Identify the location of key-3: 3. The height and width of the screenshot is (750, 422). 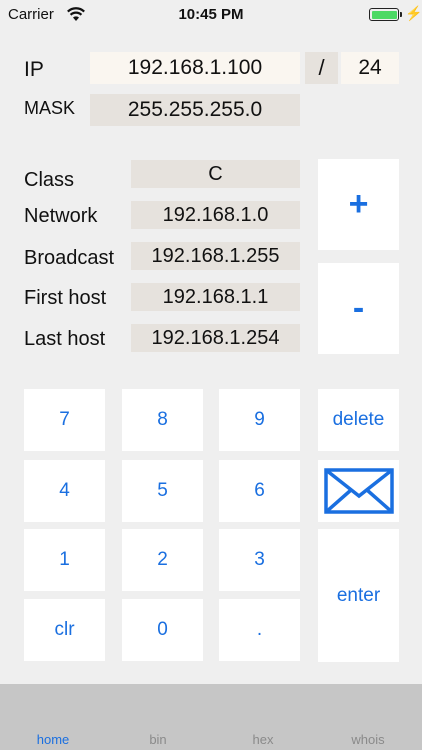
(259, 560).